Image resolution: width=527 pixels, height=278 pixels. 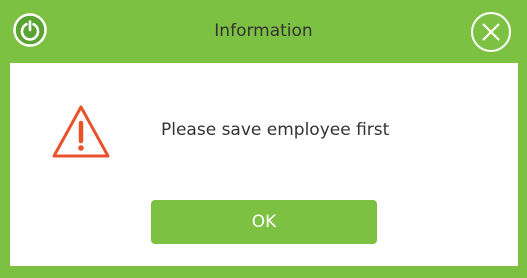 What do you see at coordinates (275, 130) in the screenshot?
I see `dialog-message: Please save employee first` at bounding box center [275, 130].